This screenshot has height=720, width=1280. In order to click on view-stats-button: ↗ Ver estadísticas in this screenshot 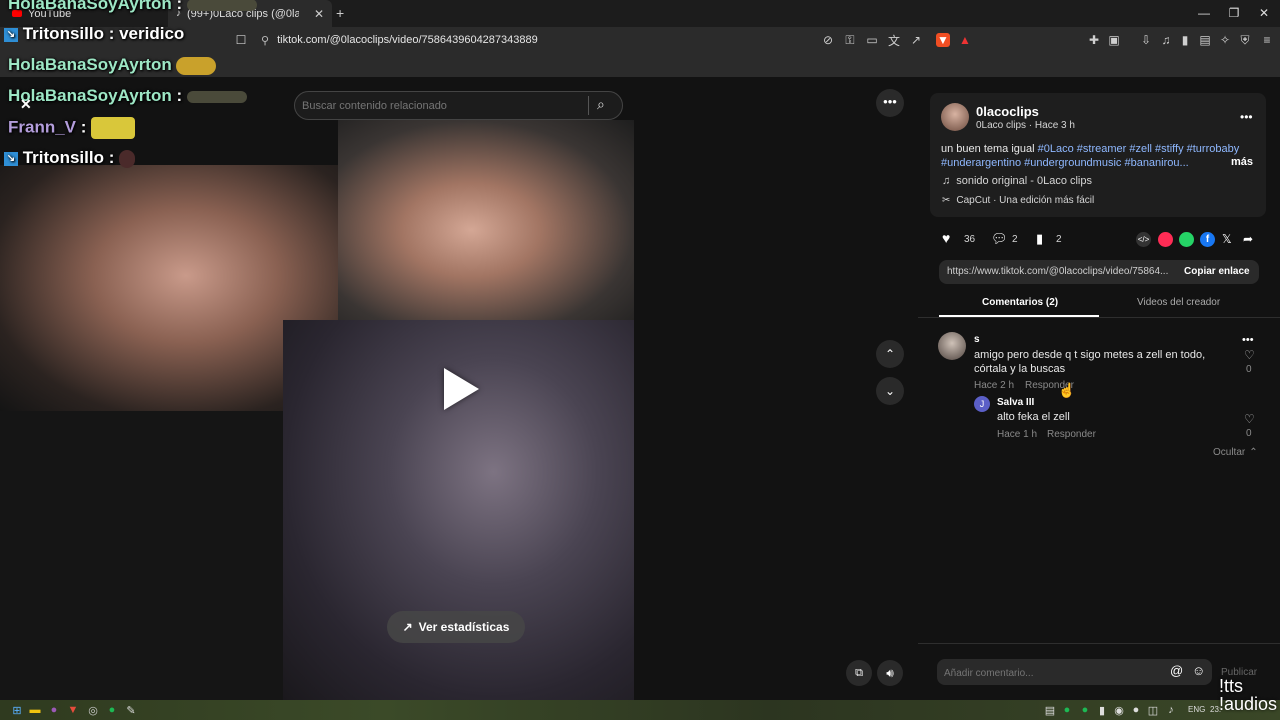, I will do `click(456, 627)`.